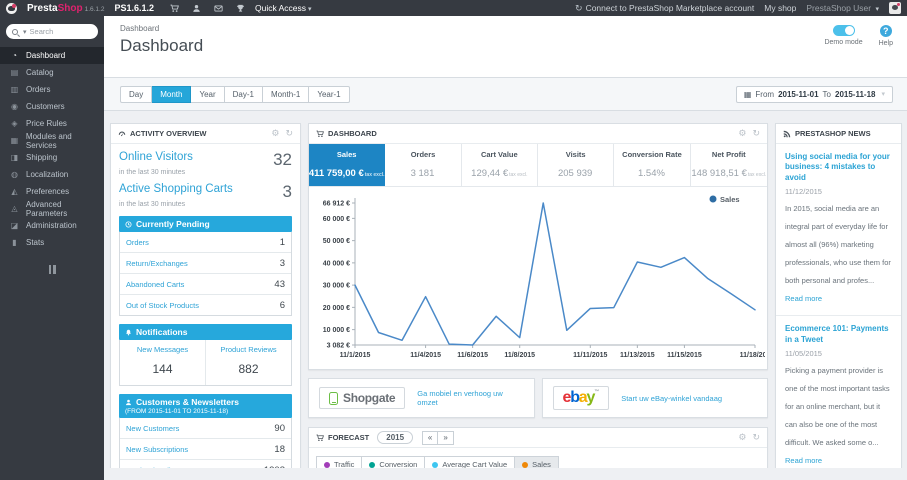 The image size is (907, 480). Describe the element at coordinates (507, 28) in the screenshot. I see `breadcrumb: Dashboard` at that location.